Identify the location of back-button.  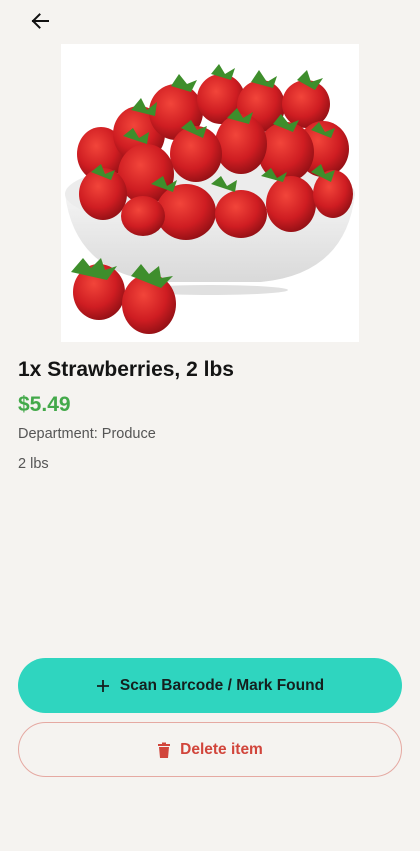
(40, 23).